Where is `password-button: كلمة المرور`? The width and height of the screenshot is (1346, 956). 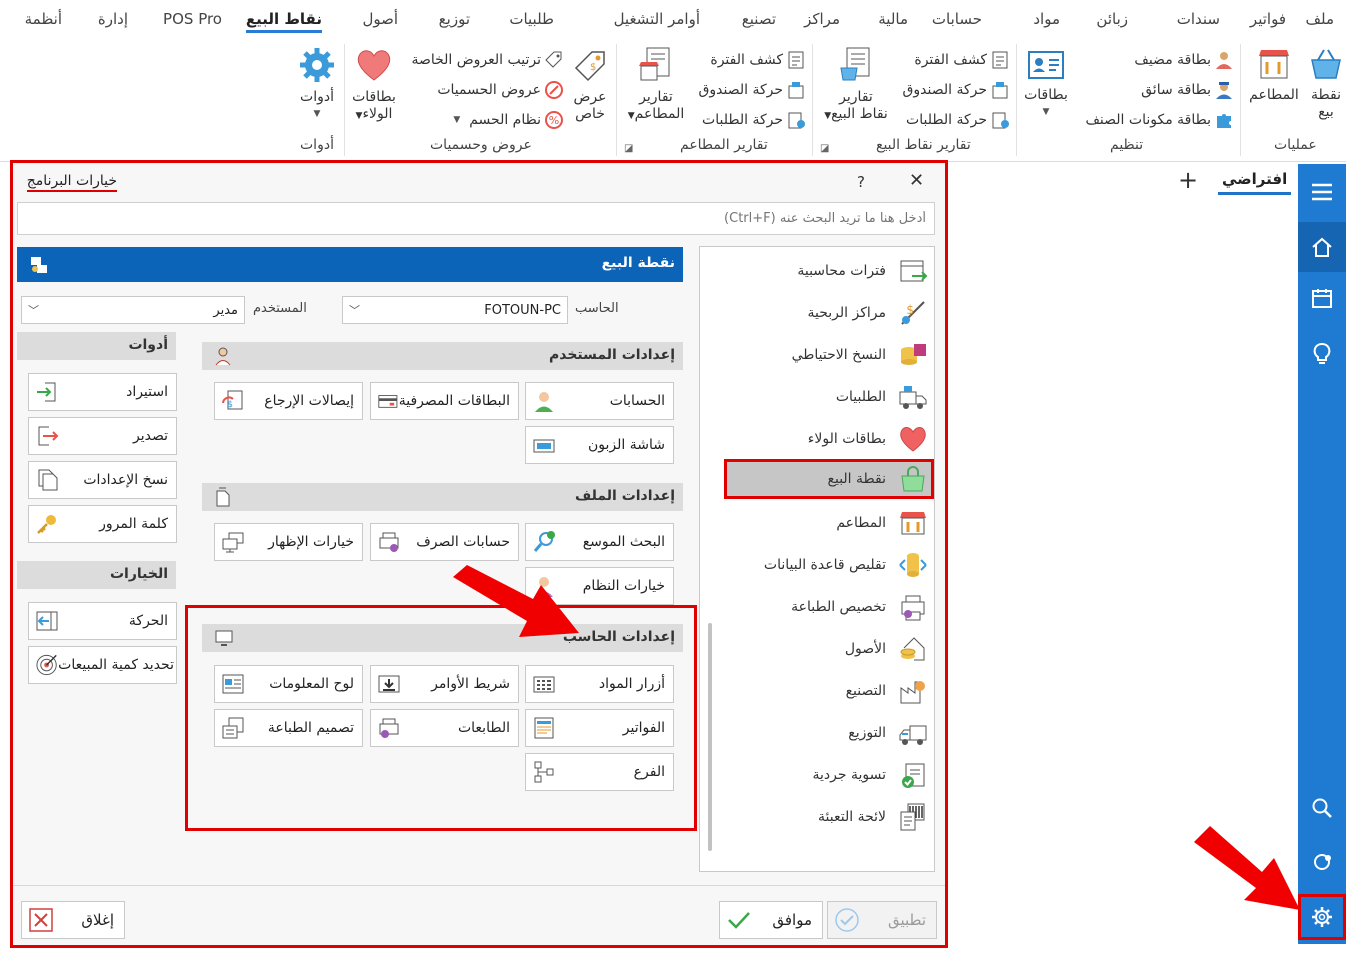
password-button: كلمة المرور is located at coordinates (102, 524).